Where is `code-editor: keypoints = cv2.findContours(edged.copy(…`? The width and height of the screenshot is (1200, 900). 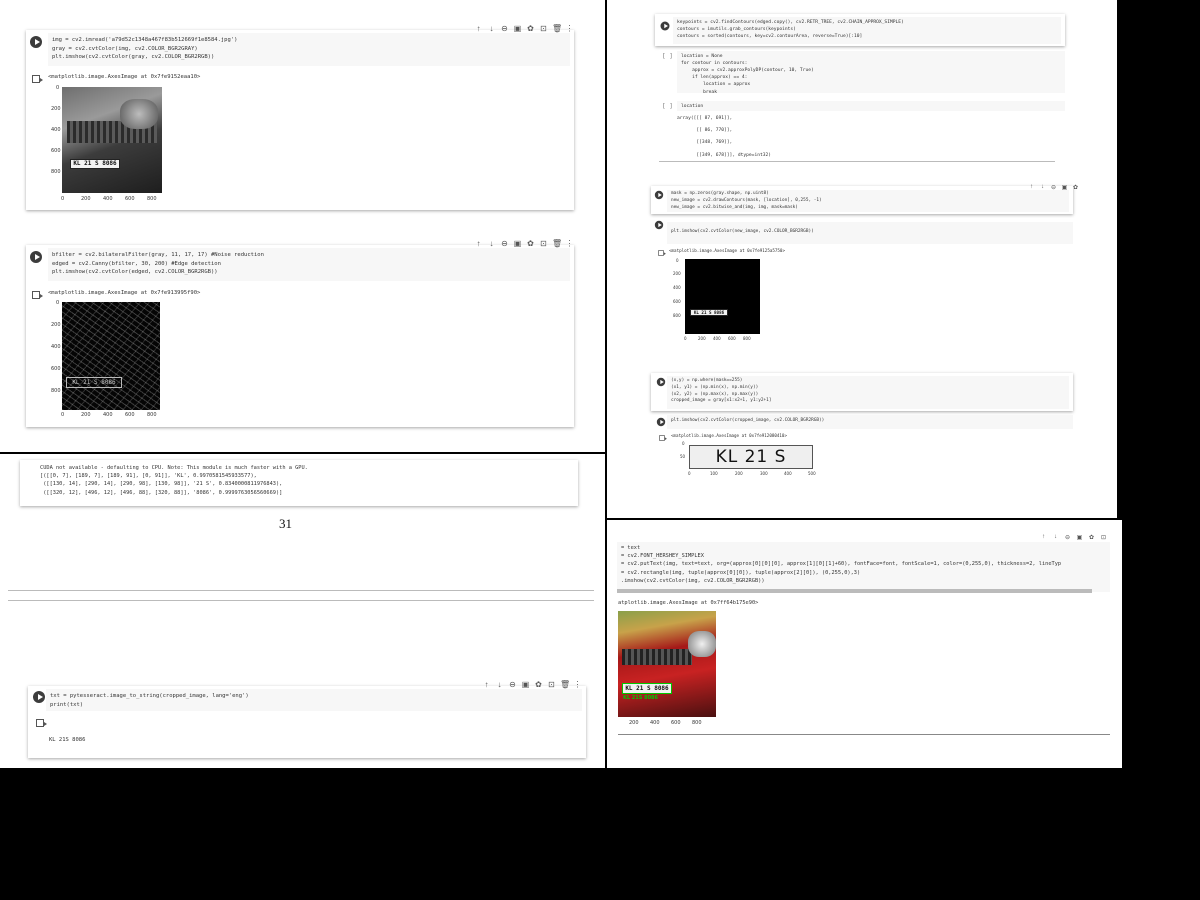
code-editor: keypoints = cv2.findContours(edged.copy(… is located at coordinates (867, 30).